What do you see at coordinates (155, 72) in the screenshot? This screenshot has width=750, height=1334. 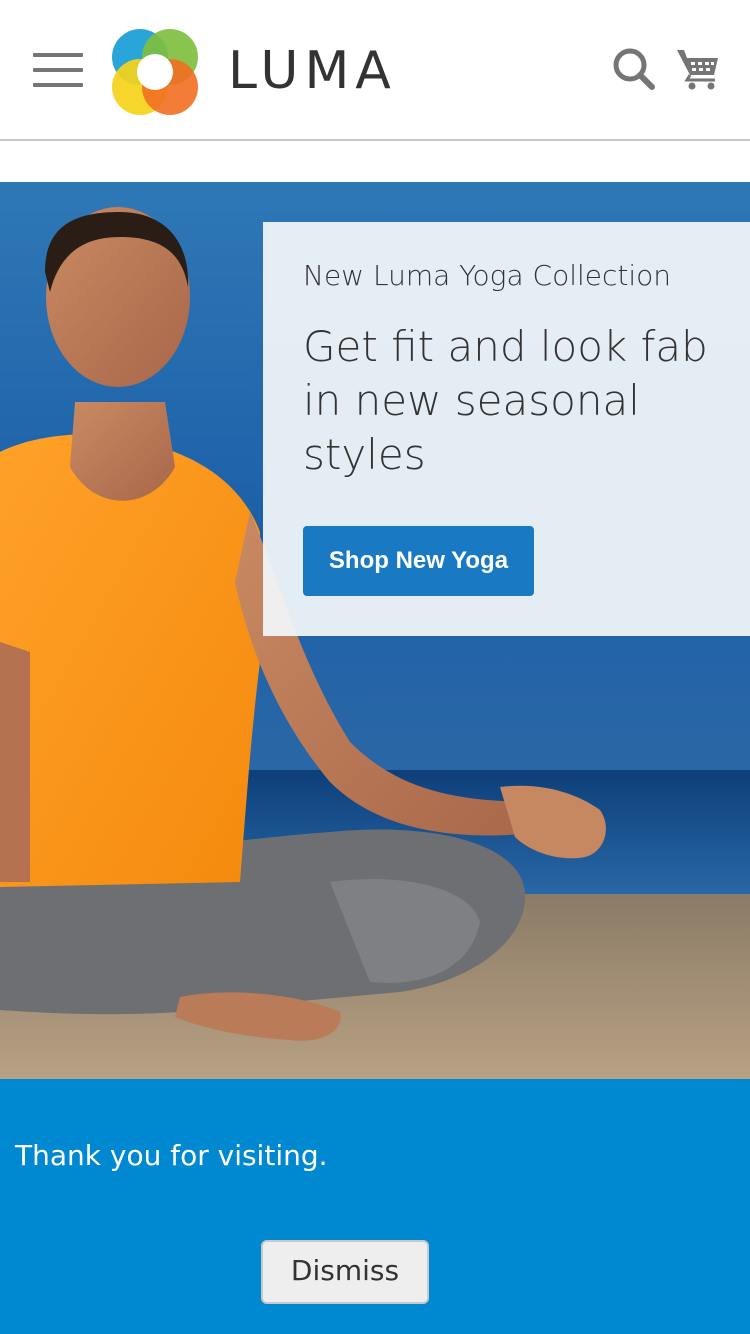 I see `luma-logo-mark-icon` at bounding box center [155, 72].